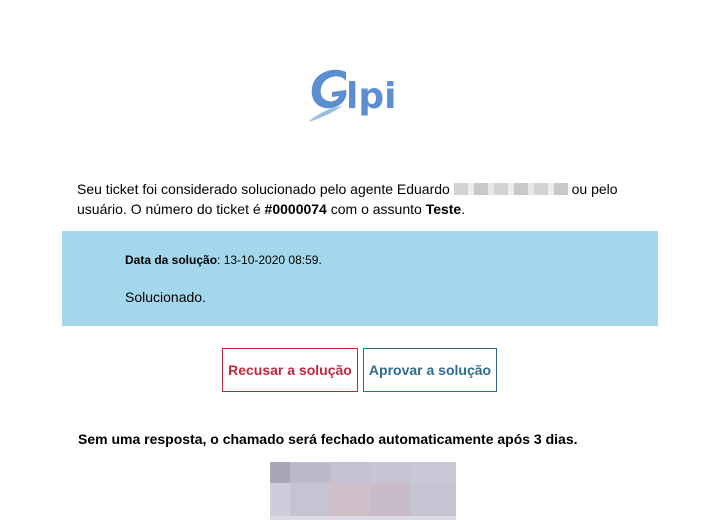 This screenshot has height=520, width=720. What do you see at coordinates (269, 260) in the screenshot?
I see `solution-date-value: : 13-10-2020 08:59.` at bounding box center [269, 260].